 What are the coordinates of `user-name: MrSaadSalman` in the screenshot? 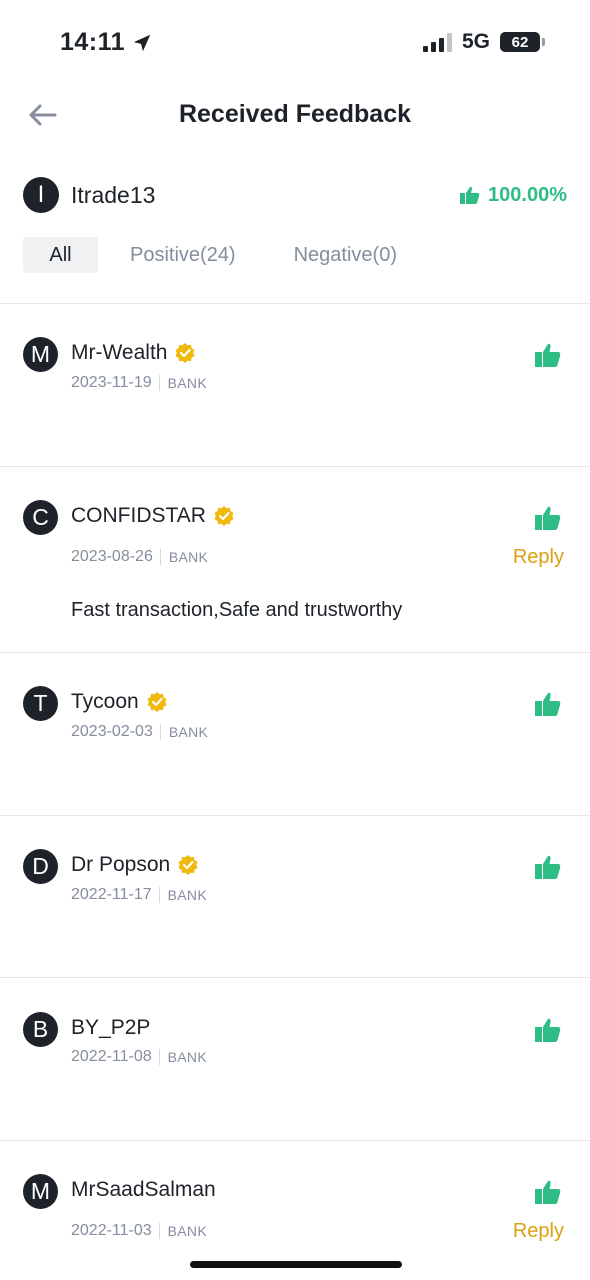 It's located at (143, 1189).